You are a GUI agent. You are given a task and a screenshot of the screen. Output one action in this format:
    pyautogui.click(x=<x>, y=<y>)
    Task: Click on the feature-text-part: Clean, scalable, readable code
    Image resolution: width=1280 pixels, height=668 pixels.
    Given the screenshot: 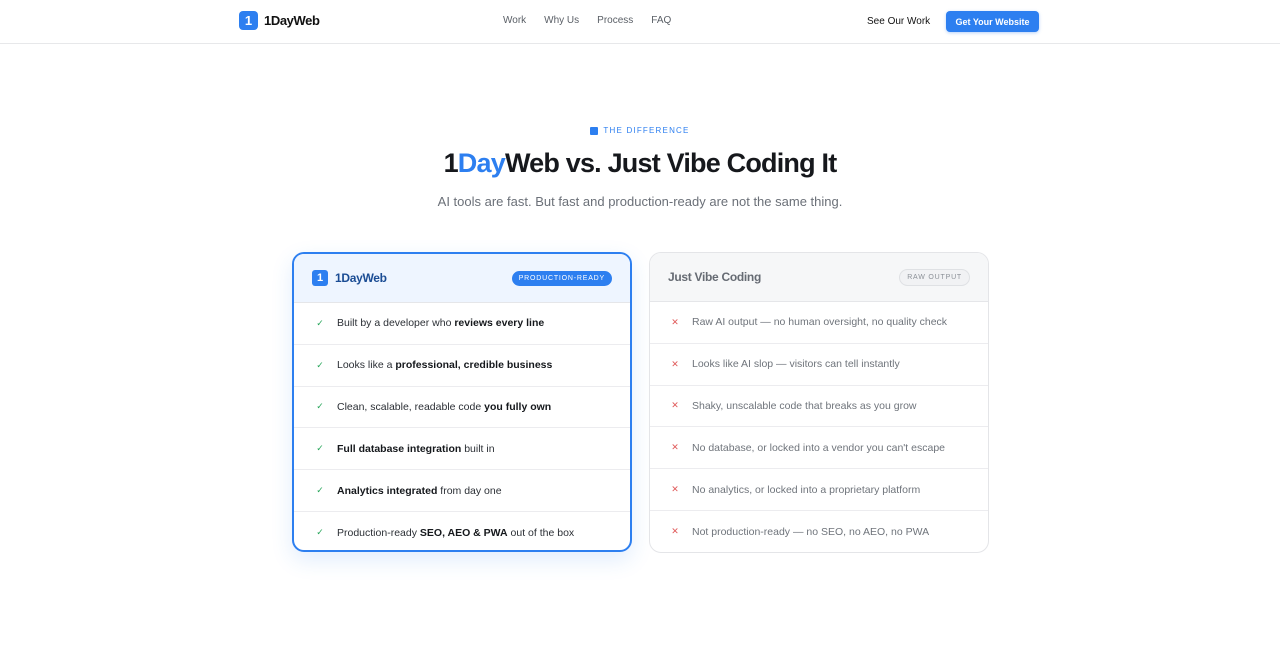 What is the action you would take?
    pyautogui.click(x=411, y=406)
    